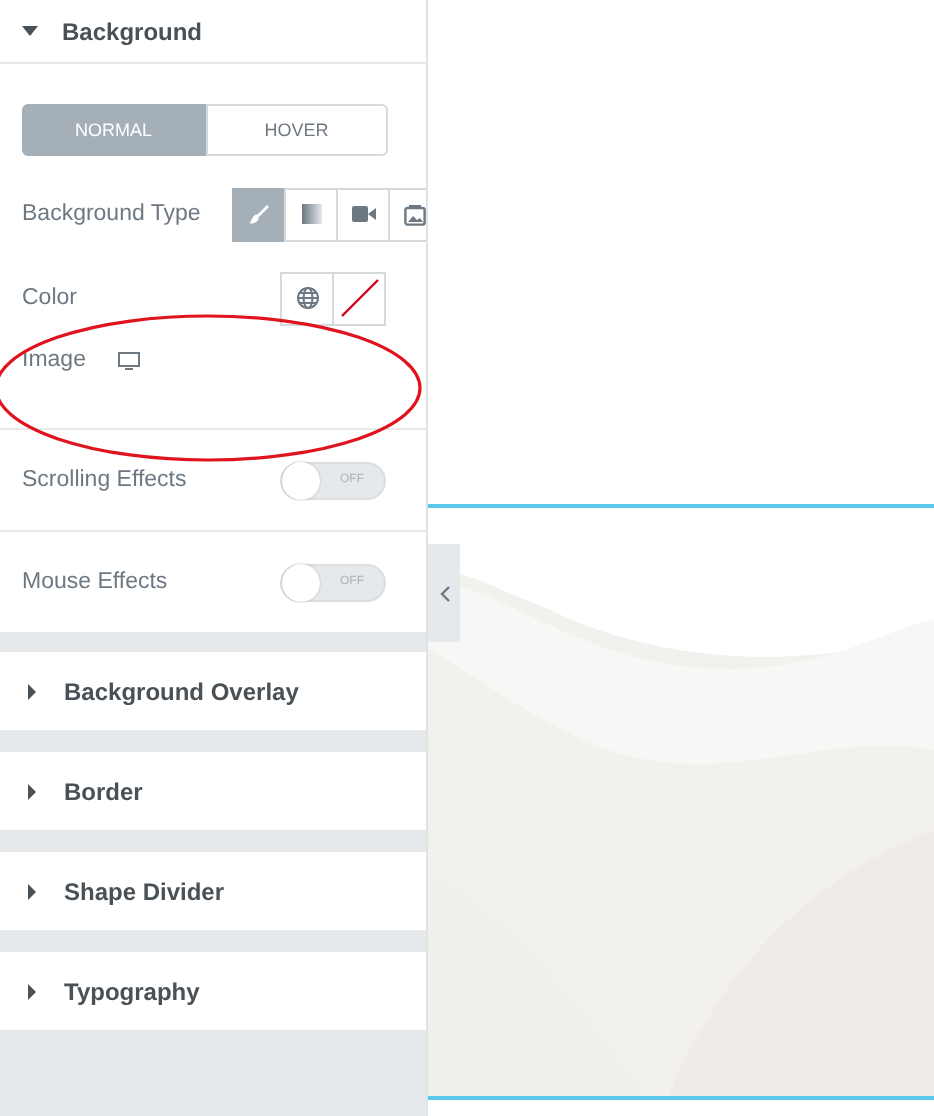 This screenshot has height=1116, width=934. I want to click on field-label: Scrolling Effects, so click(104, 480).